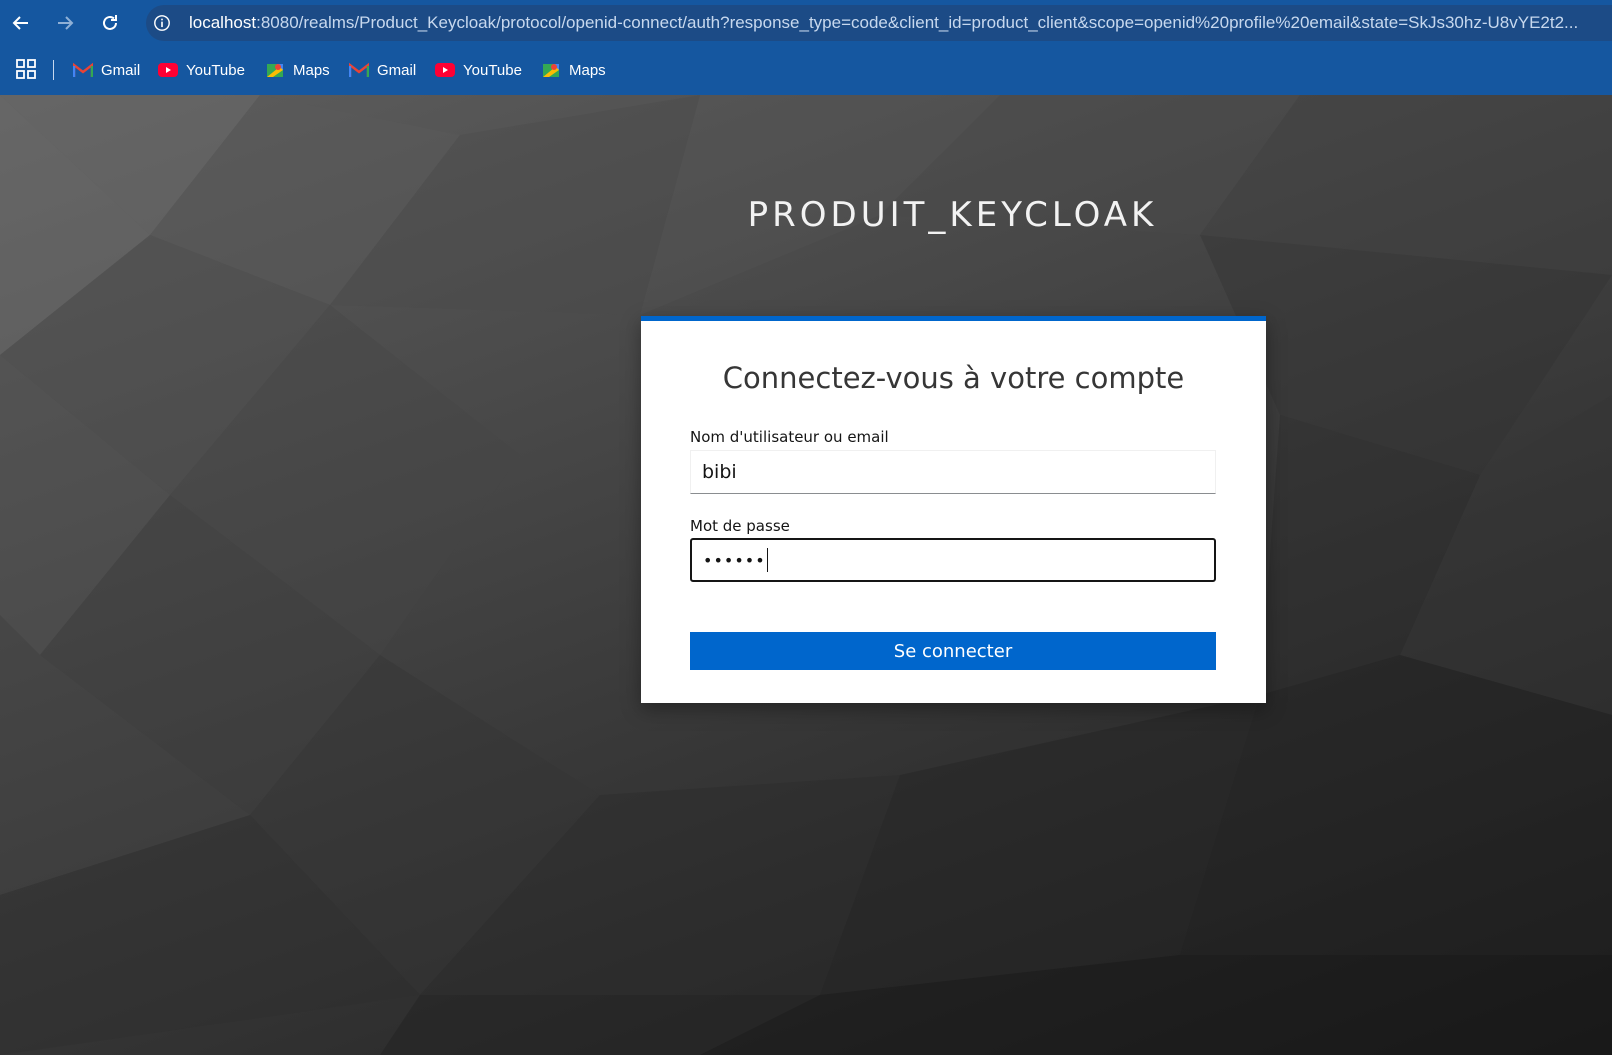  Describe the element at coordinates (952, 215) in the screenshot. I see `realm-title: PRODUIT_KEYCLOAK` at that location.